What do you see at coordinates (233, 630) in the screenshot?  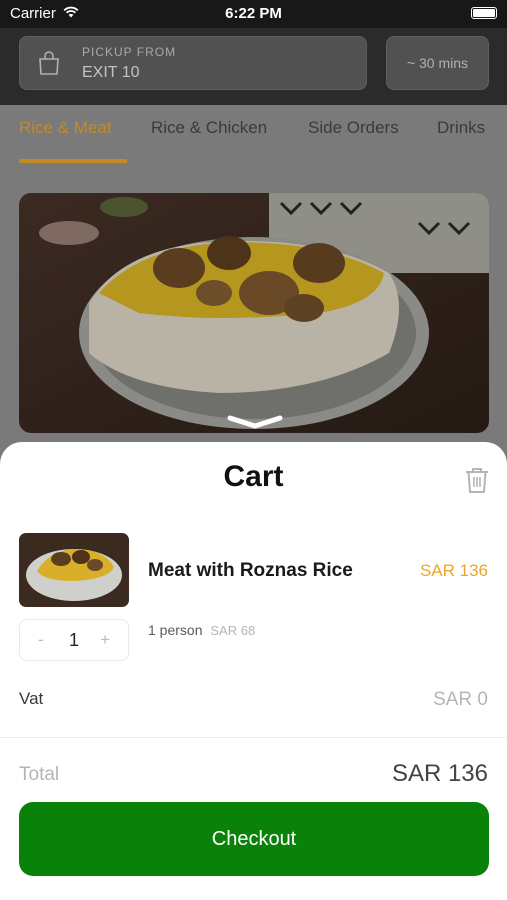 I see `unit-price: SAR 68` at bounding box center [233, 630].